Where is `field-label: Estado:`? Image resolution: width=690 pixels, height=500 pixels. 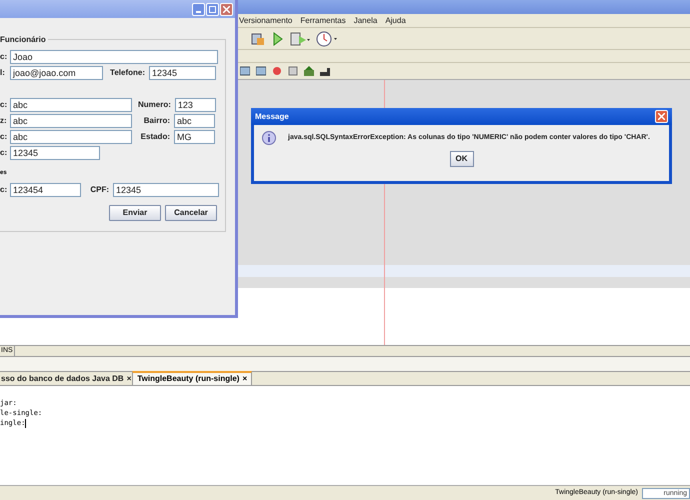
field-label: Estado: is located at coordinates (155, 137).